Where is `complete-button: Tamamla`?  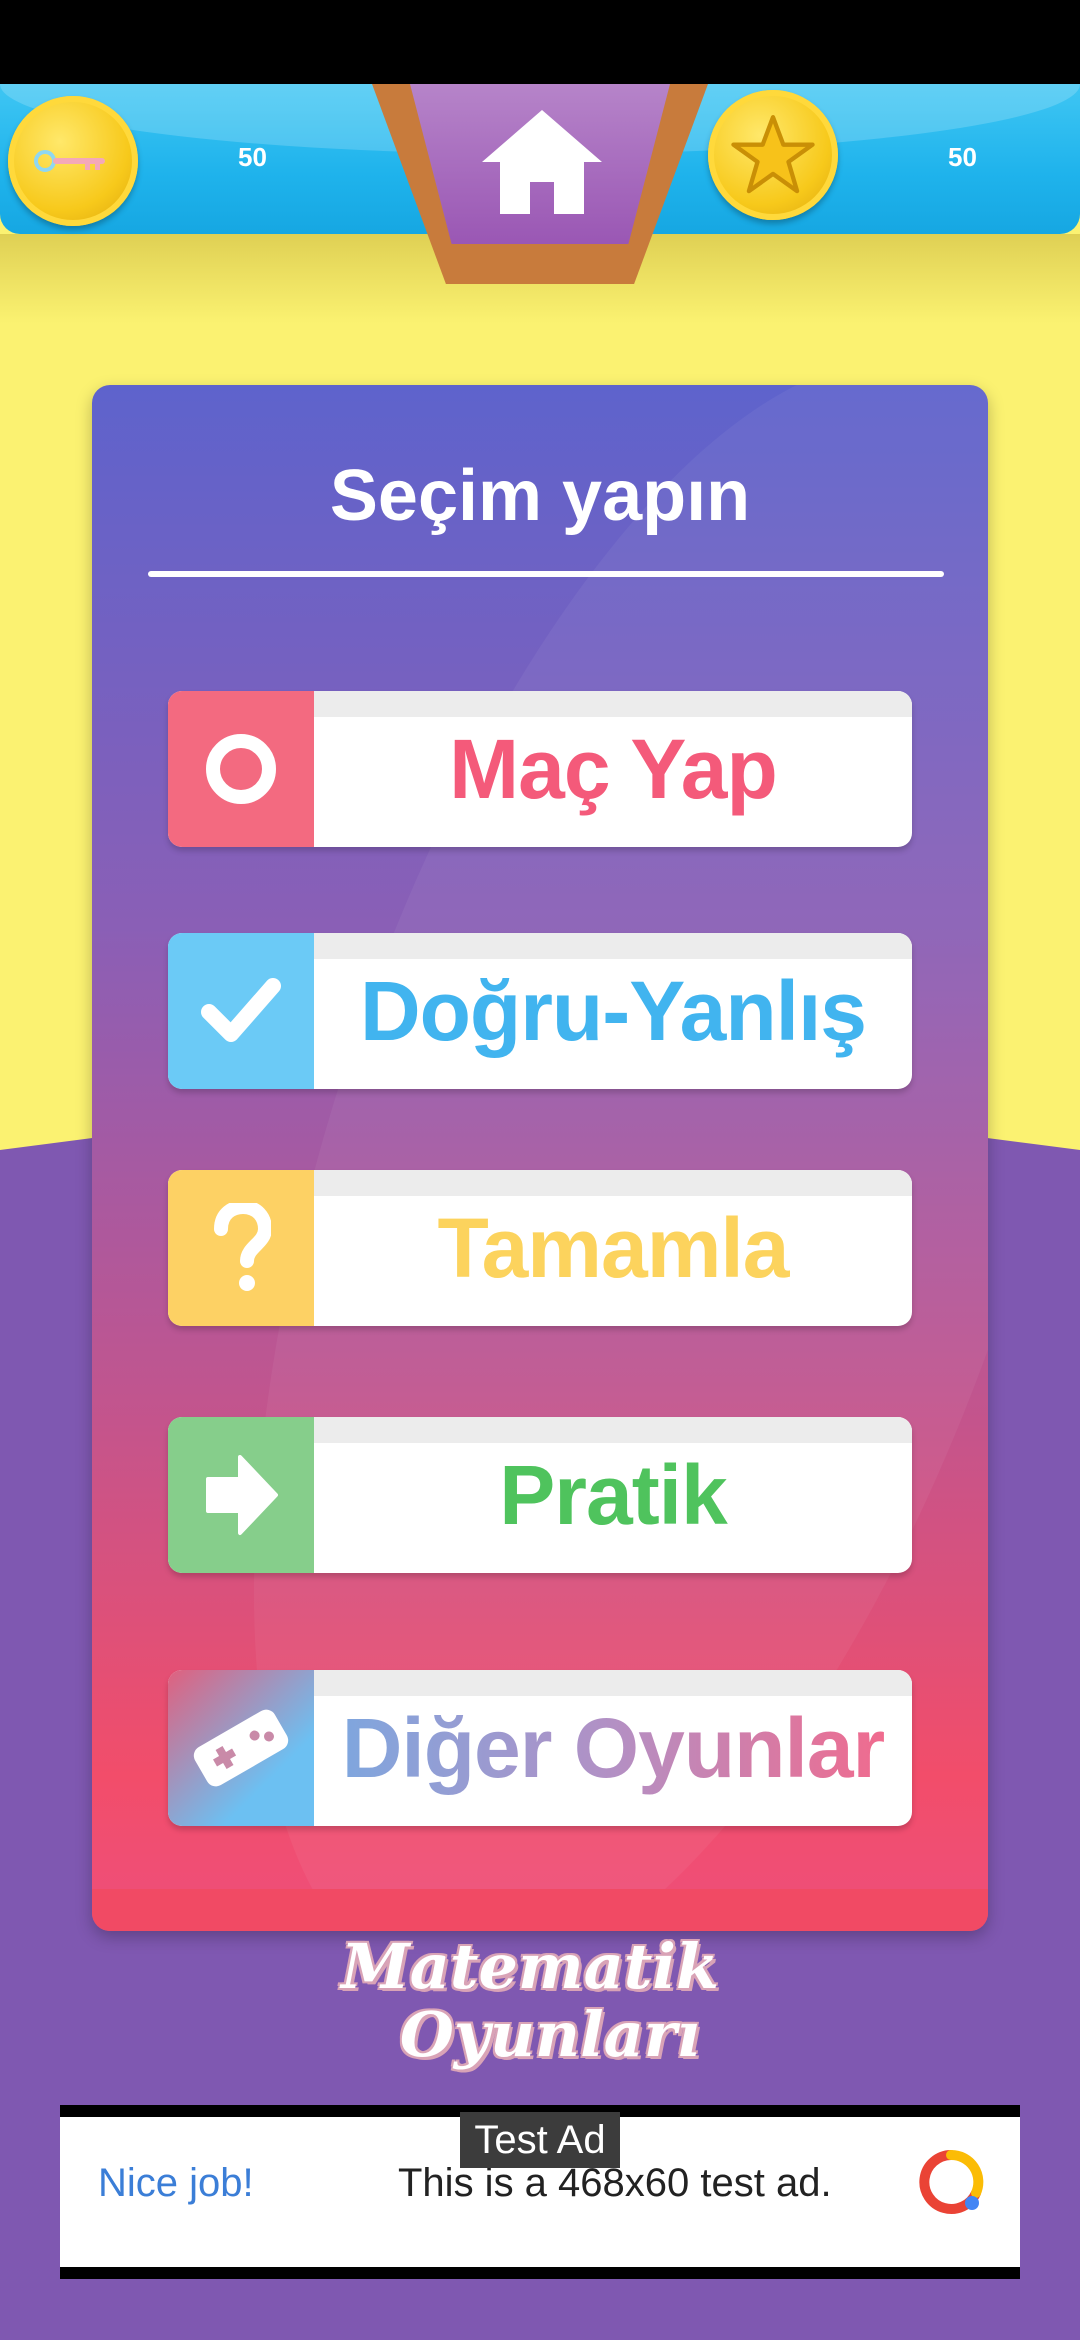 complete-button: Tamamla is located at coordinates (540, 1248).